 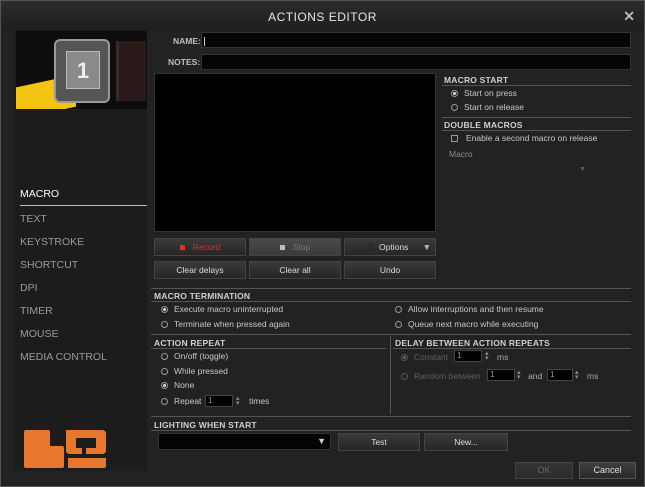 I want to click on nav-item-shortcut: SHORTCUT, so click(x=83, y=265).